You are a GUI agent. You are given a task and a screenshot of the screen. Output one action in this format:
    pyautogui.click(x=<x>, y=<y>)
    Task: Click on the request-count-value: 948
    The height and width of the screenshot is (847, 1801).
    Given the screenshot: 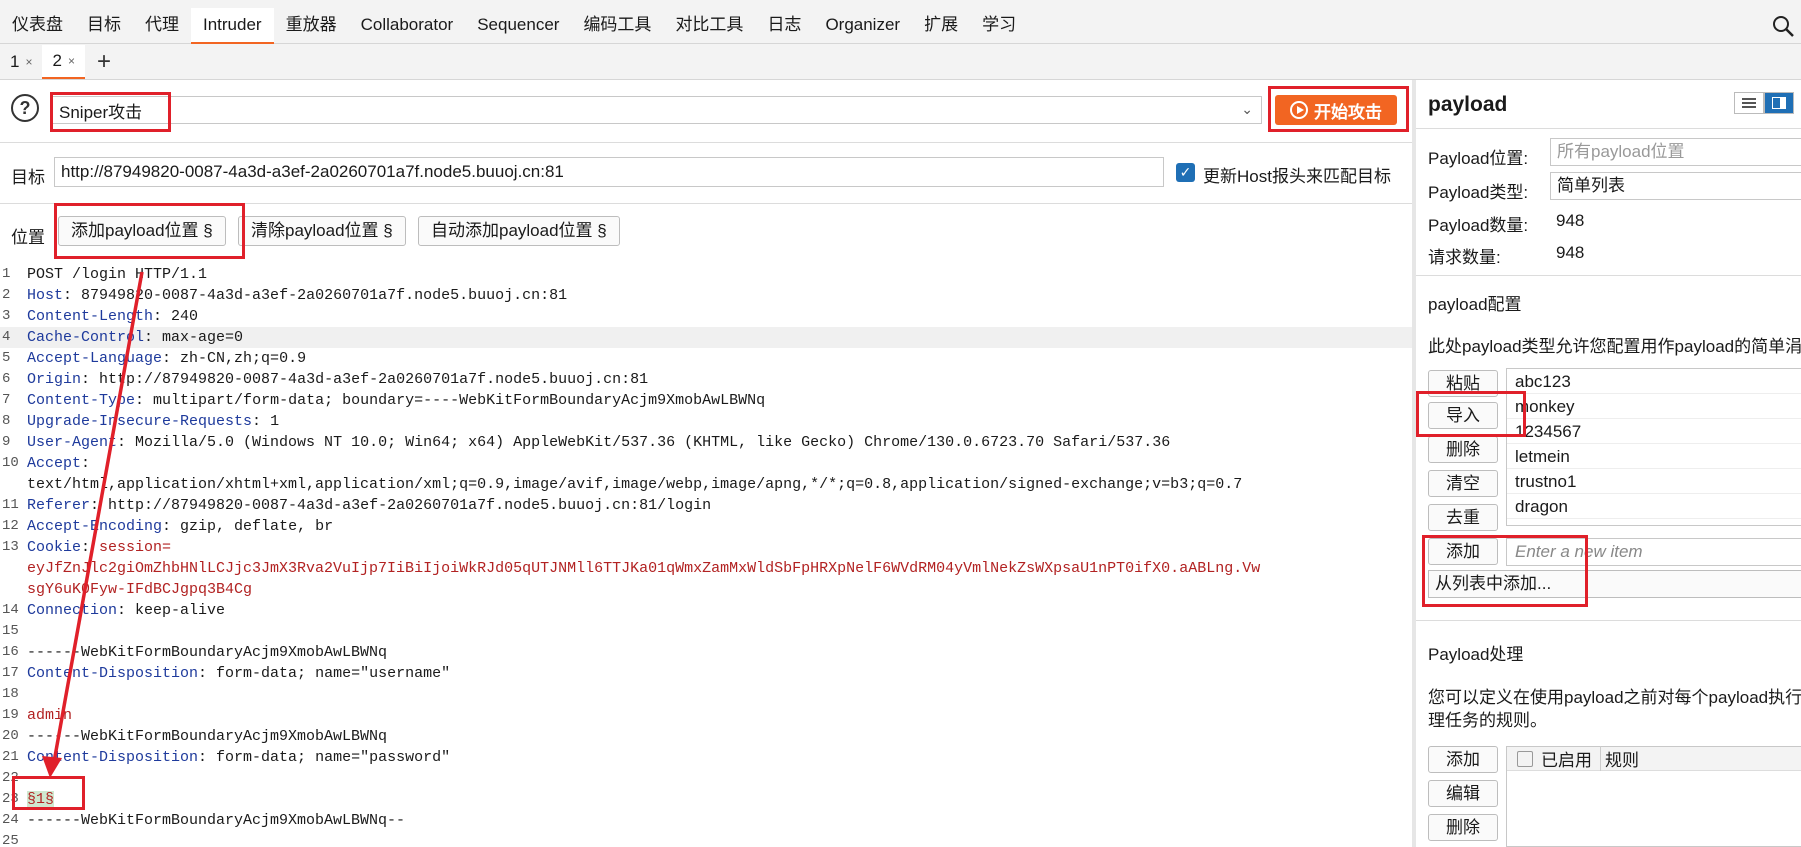 What is the action you would take?
    pyautogui.click(x=1570, y=252)
    